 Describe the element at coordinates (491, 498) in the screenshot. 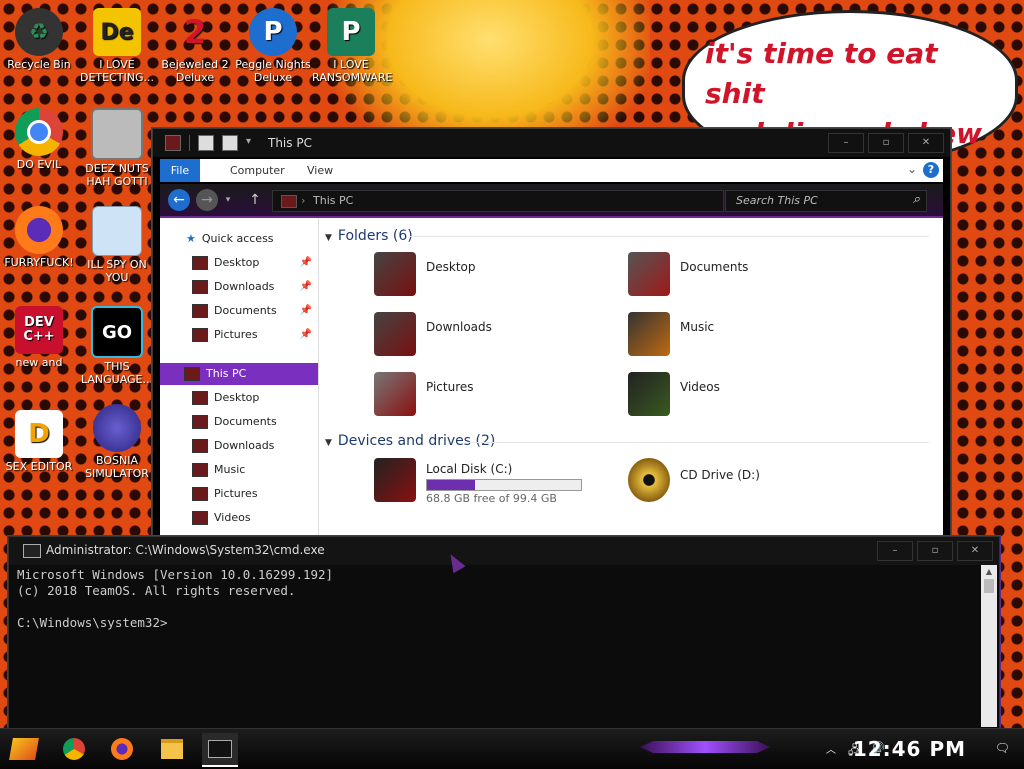

I see `drive-free-space: 68.8 GB free of 99.4 GB` at that location.